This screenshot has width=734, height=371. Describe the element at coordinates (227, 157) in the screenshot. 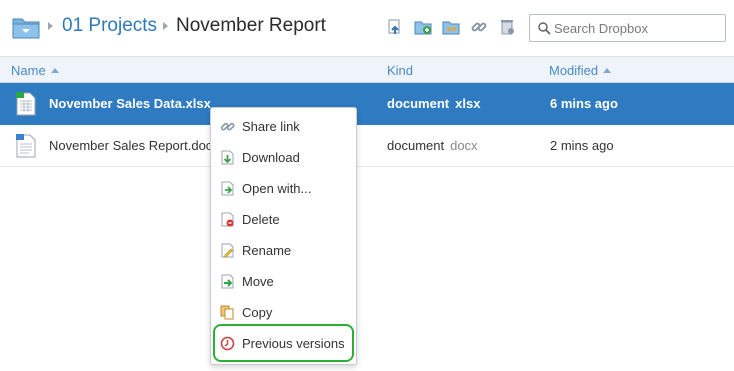

I see `download-icon` at that location.